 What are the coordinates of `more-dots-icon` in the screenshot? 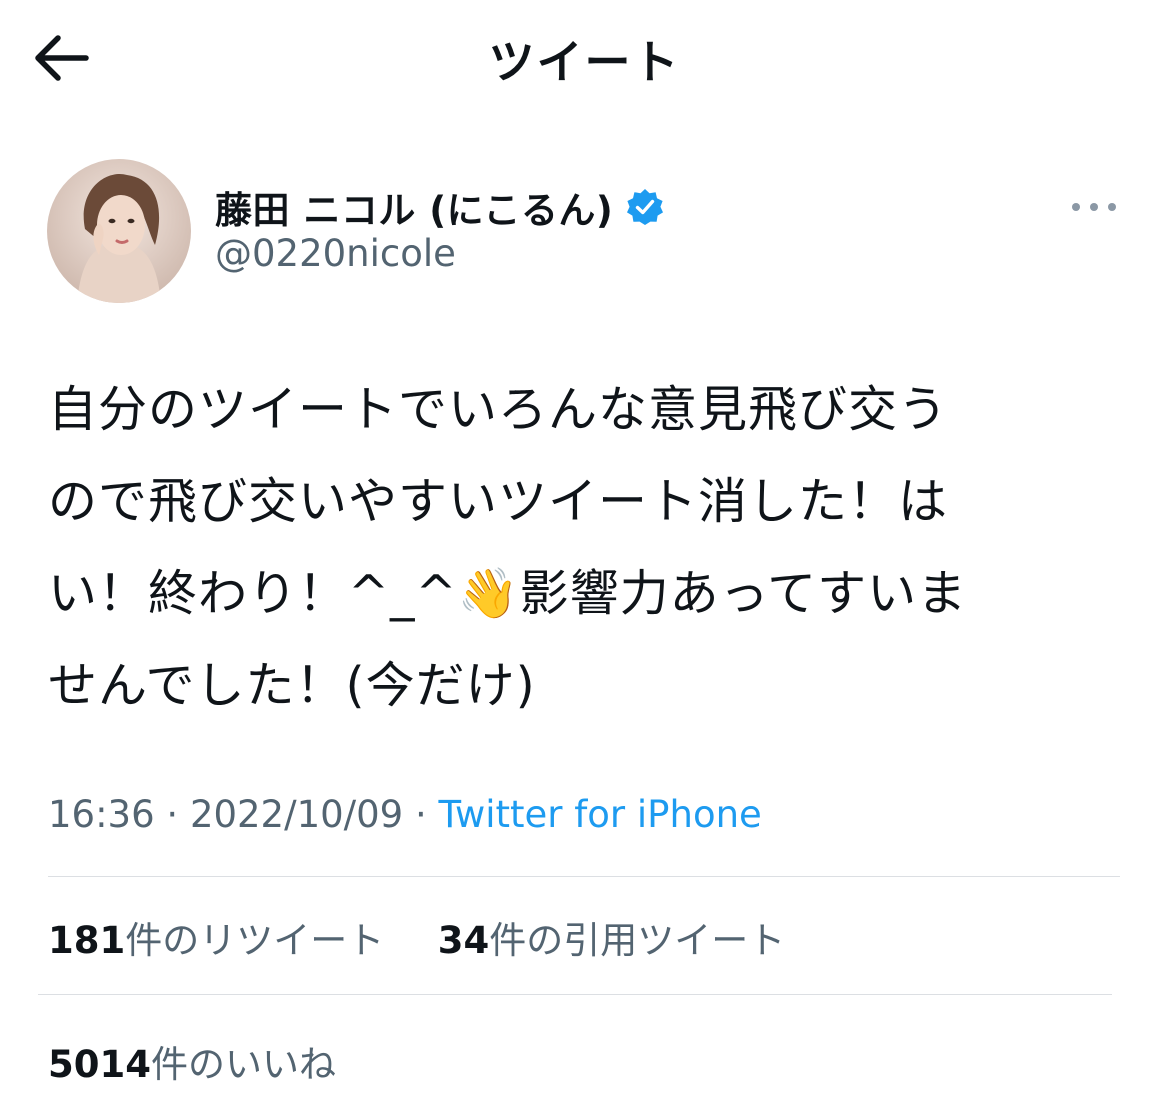 It's located at (1094, 207).